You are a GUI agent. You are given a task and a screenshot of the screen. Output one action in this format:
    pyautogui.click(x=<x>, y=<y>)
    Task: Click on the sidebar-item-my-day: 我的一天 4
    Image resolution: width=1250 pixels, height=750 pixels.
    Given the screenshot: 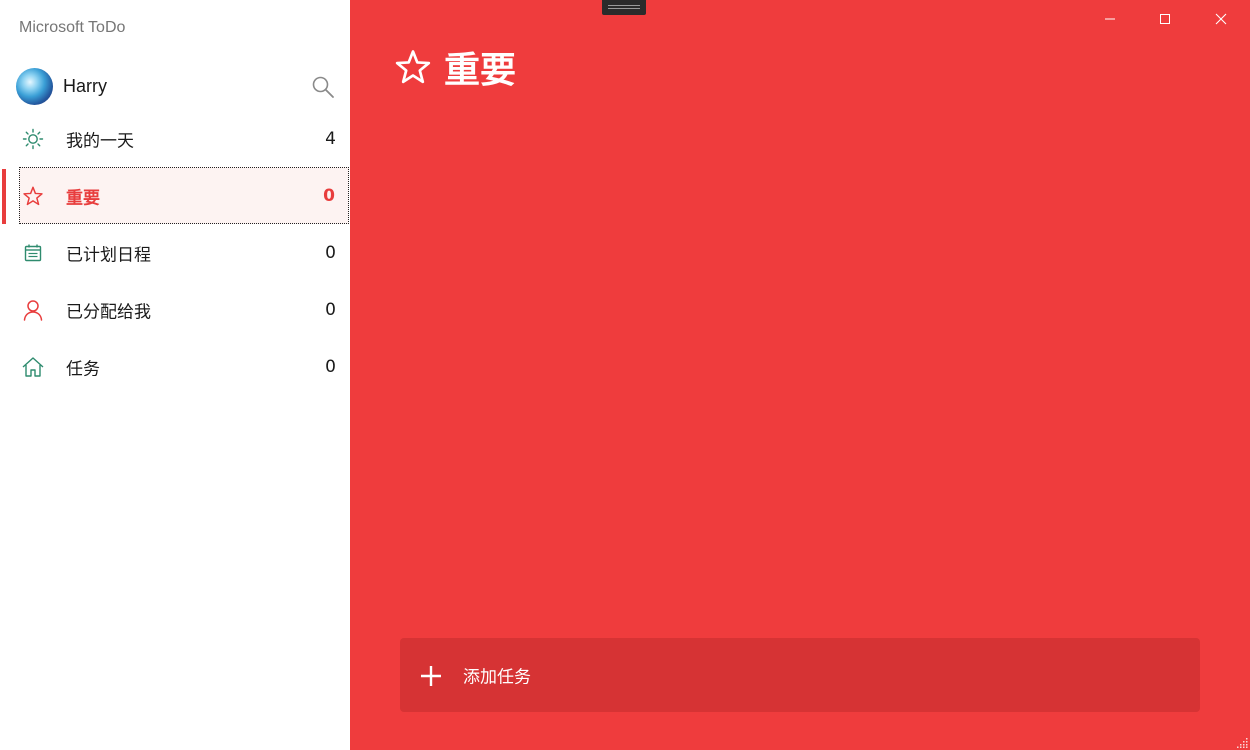 What is the action you would take?
    pyautogui.click(x=175, y=138)
    